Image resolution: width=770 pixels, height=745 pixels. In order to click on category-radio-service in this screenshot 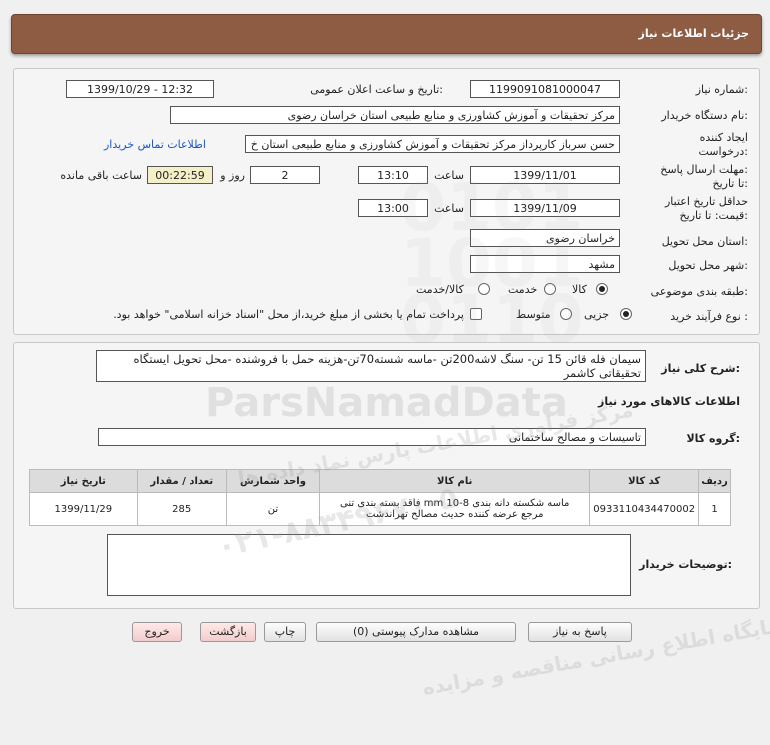, I will do `click(550, 289)`.